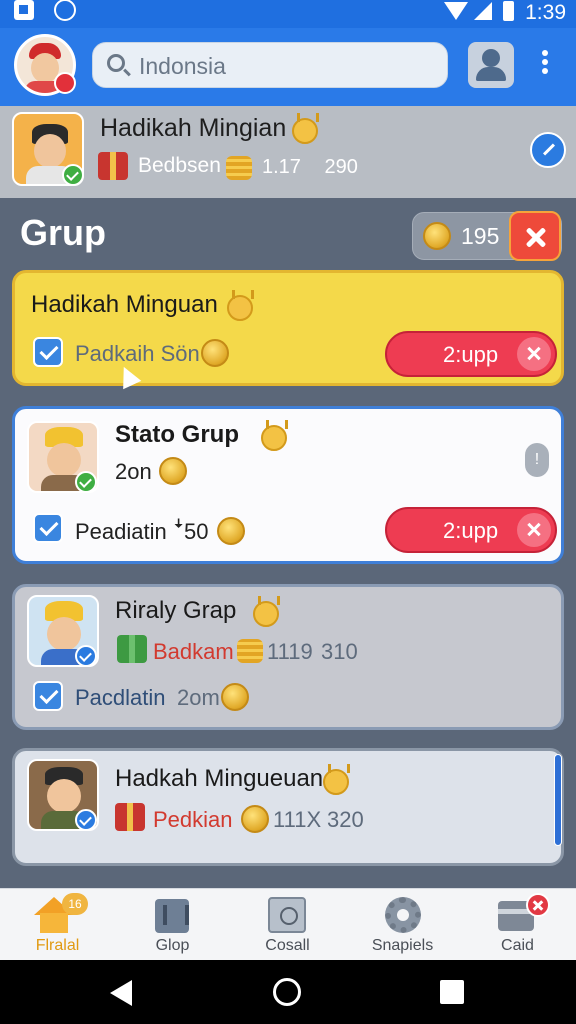 This screenshot has width=576, height=1024. I want to click on coin-balance: 195, so click(487, 236).